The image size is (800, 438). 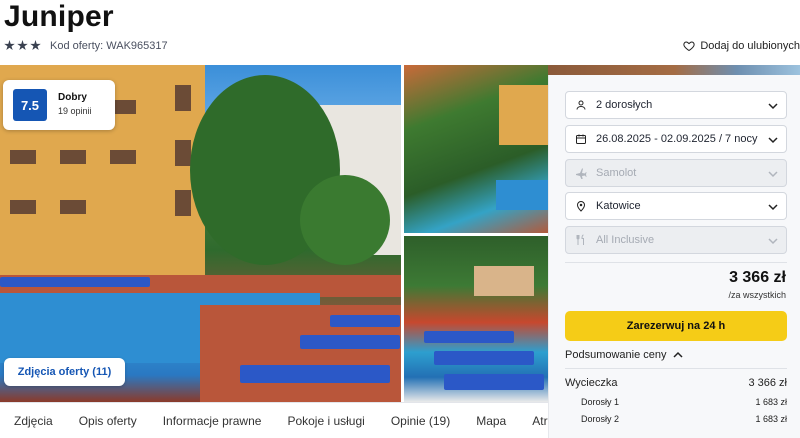 I want to click on cutlery-icon, so click(x=581, y=240).